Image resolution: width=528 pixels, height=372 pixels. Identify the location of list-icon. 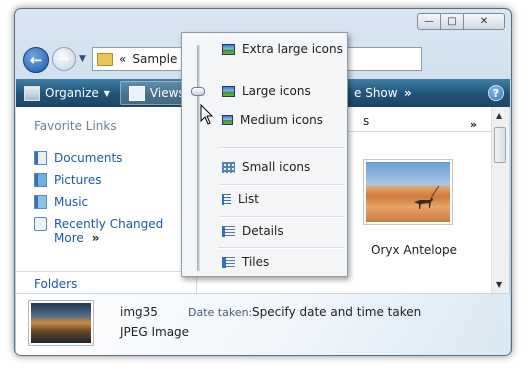
(226, 199).